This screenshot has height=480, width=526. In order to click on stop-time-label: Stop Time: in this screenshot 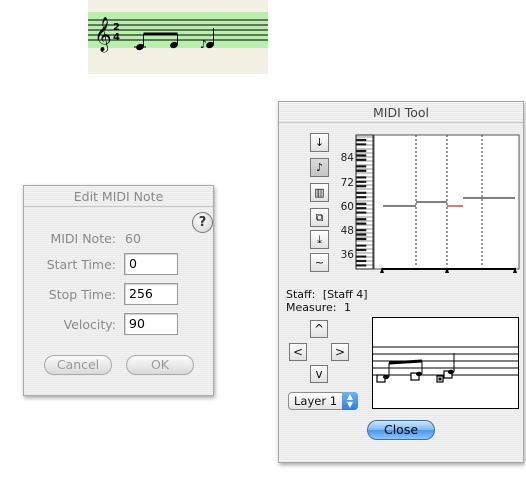, I will do `click(82, 294)`.